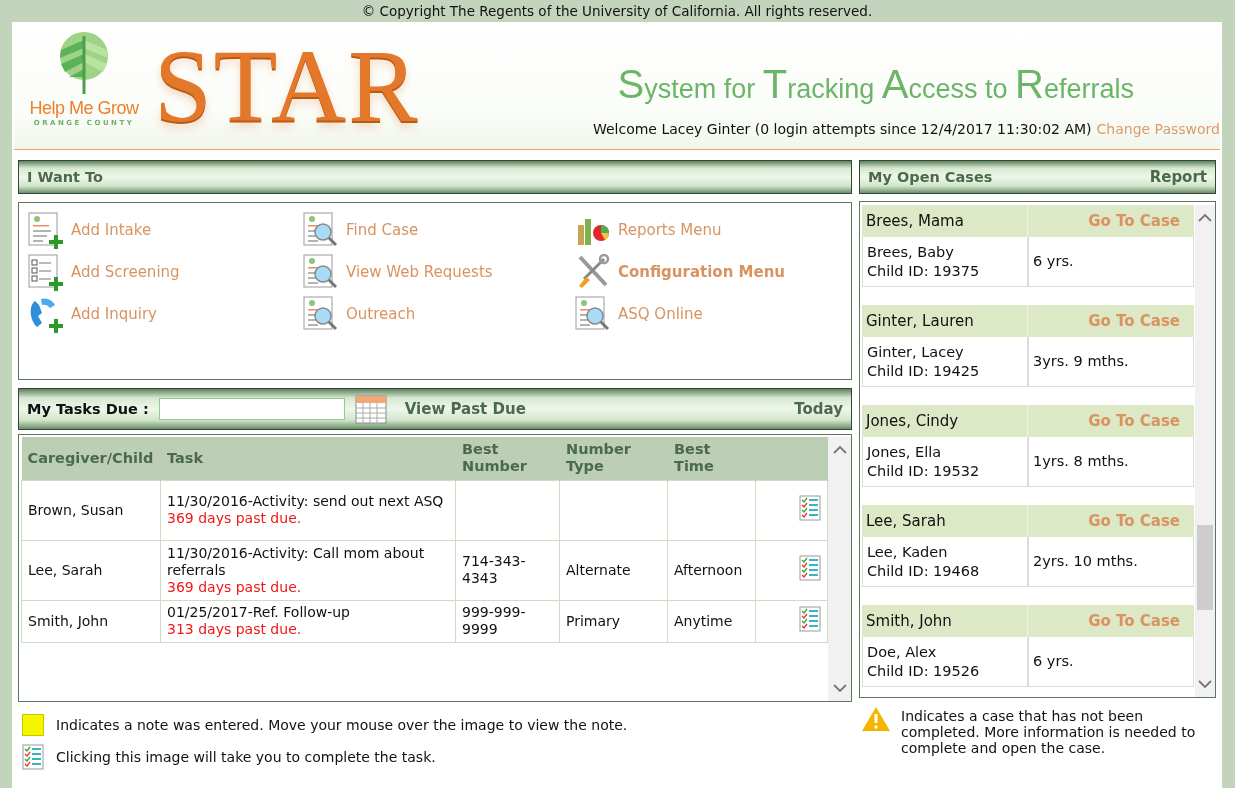 This screenshot has height=788, width=1235. What do you see at coordinates (306, 502) in the screenshot?
I see `task-text: 11/30/2016-Activity: send out next ASQ` at bounding box center [306, 502].